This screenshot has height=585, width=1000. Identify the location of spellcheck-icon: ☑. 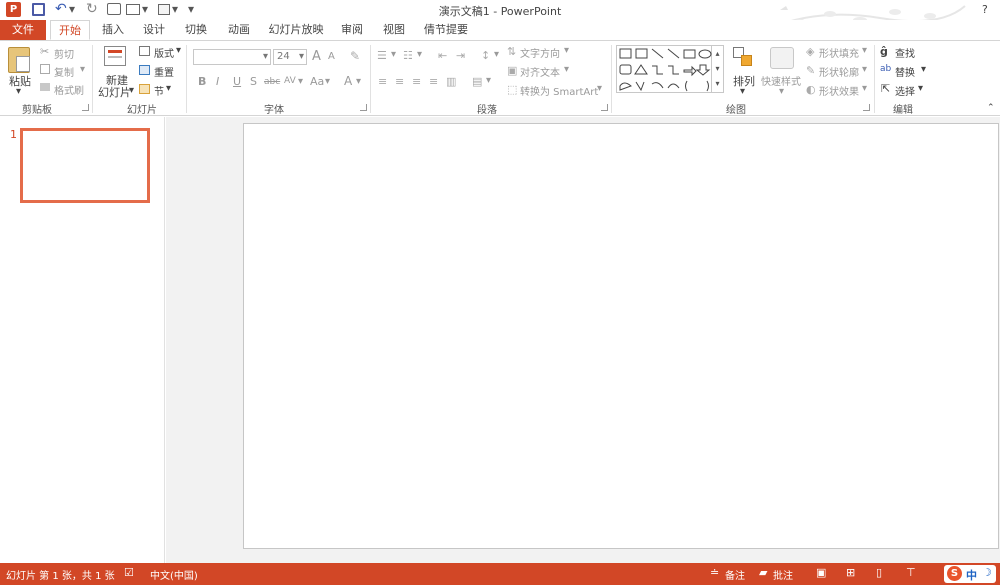
(129, 572).